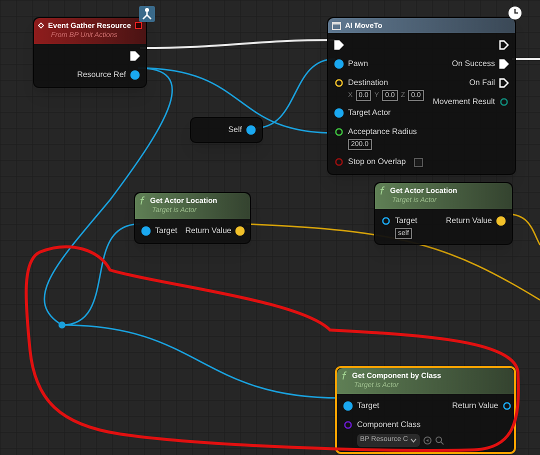  I want to click on pin-label: Target Actor, so click(369, 113).